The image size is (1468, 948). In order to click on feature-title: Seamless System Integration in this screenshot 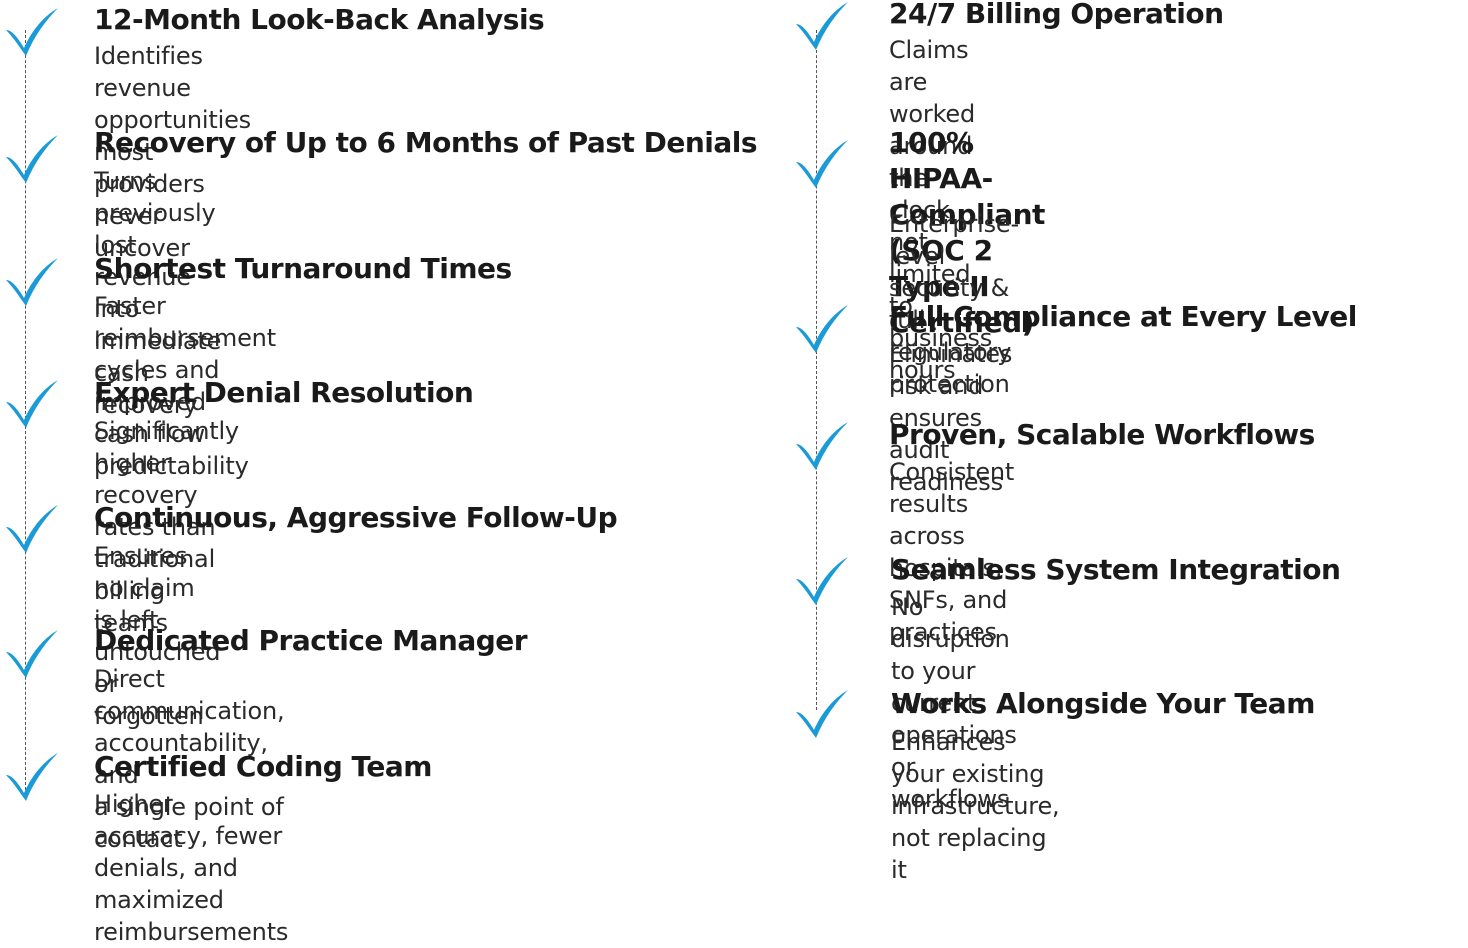, I will do `click(1116, 569)`.